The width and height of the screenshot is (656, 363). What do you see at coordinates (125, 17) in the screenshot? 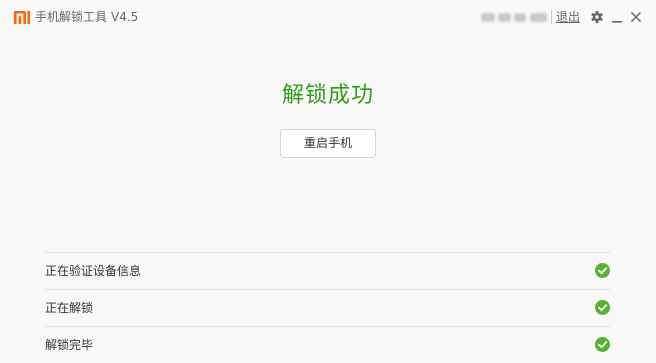
I see `app-version: V4.5` at bounding box center [125, 17].